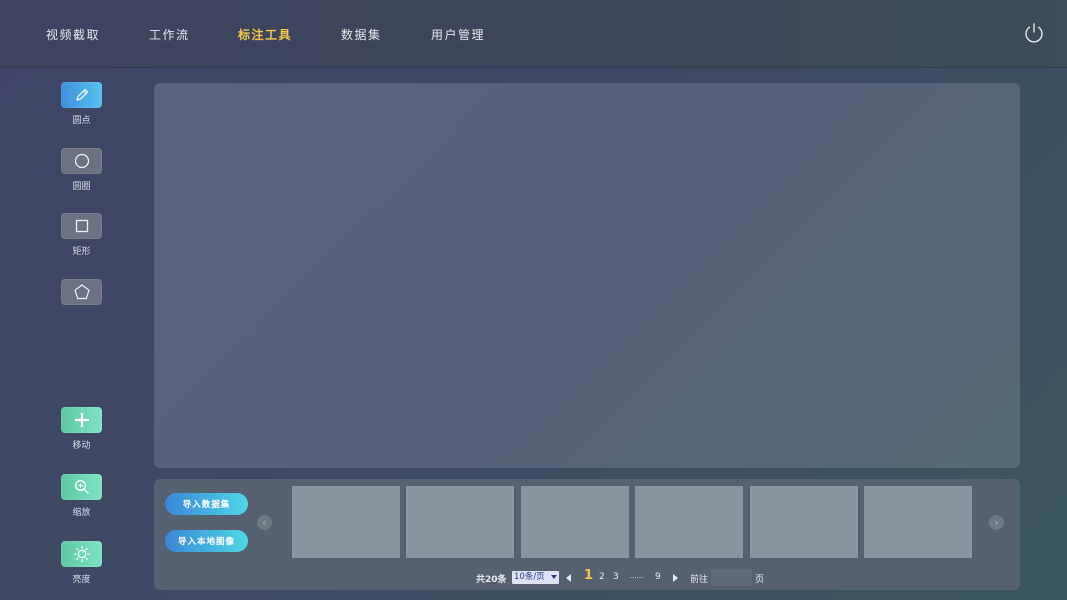 This screenshot has width=1067, height=600. Describe the element at coordinates (1034, 33) in the screenshot. I see `power-icon` at that location.